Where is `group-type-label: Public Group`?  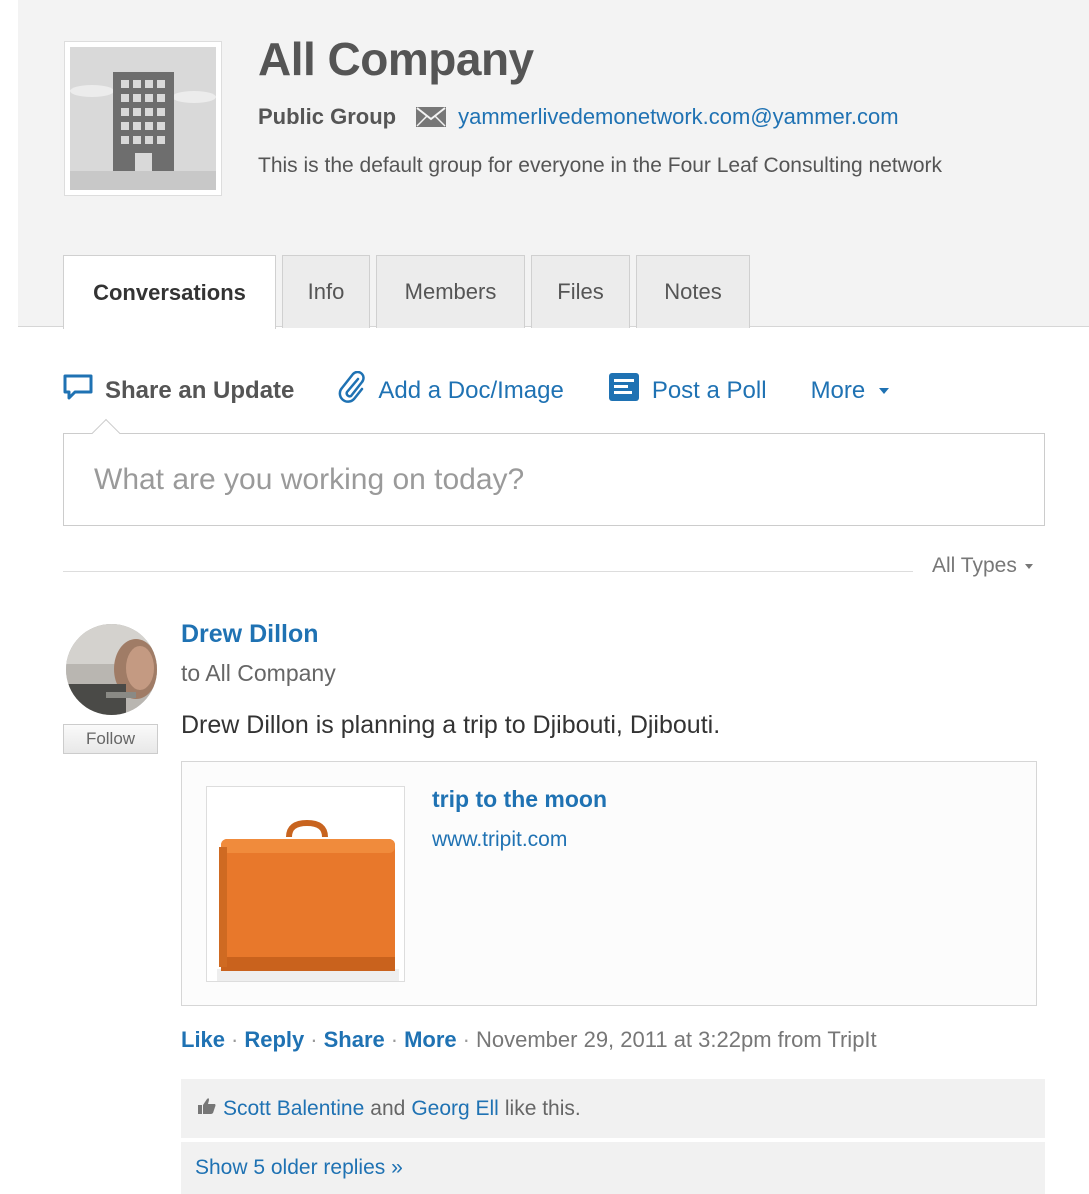
group-type-label: Public Group is located at coordinates (327, 116).